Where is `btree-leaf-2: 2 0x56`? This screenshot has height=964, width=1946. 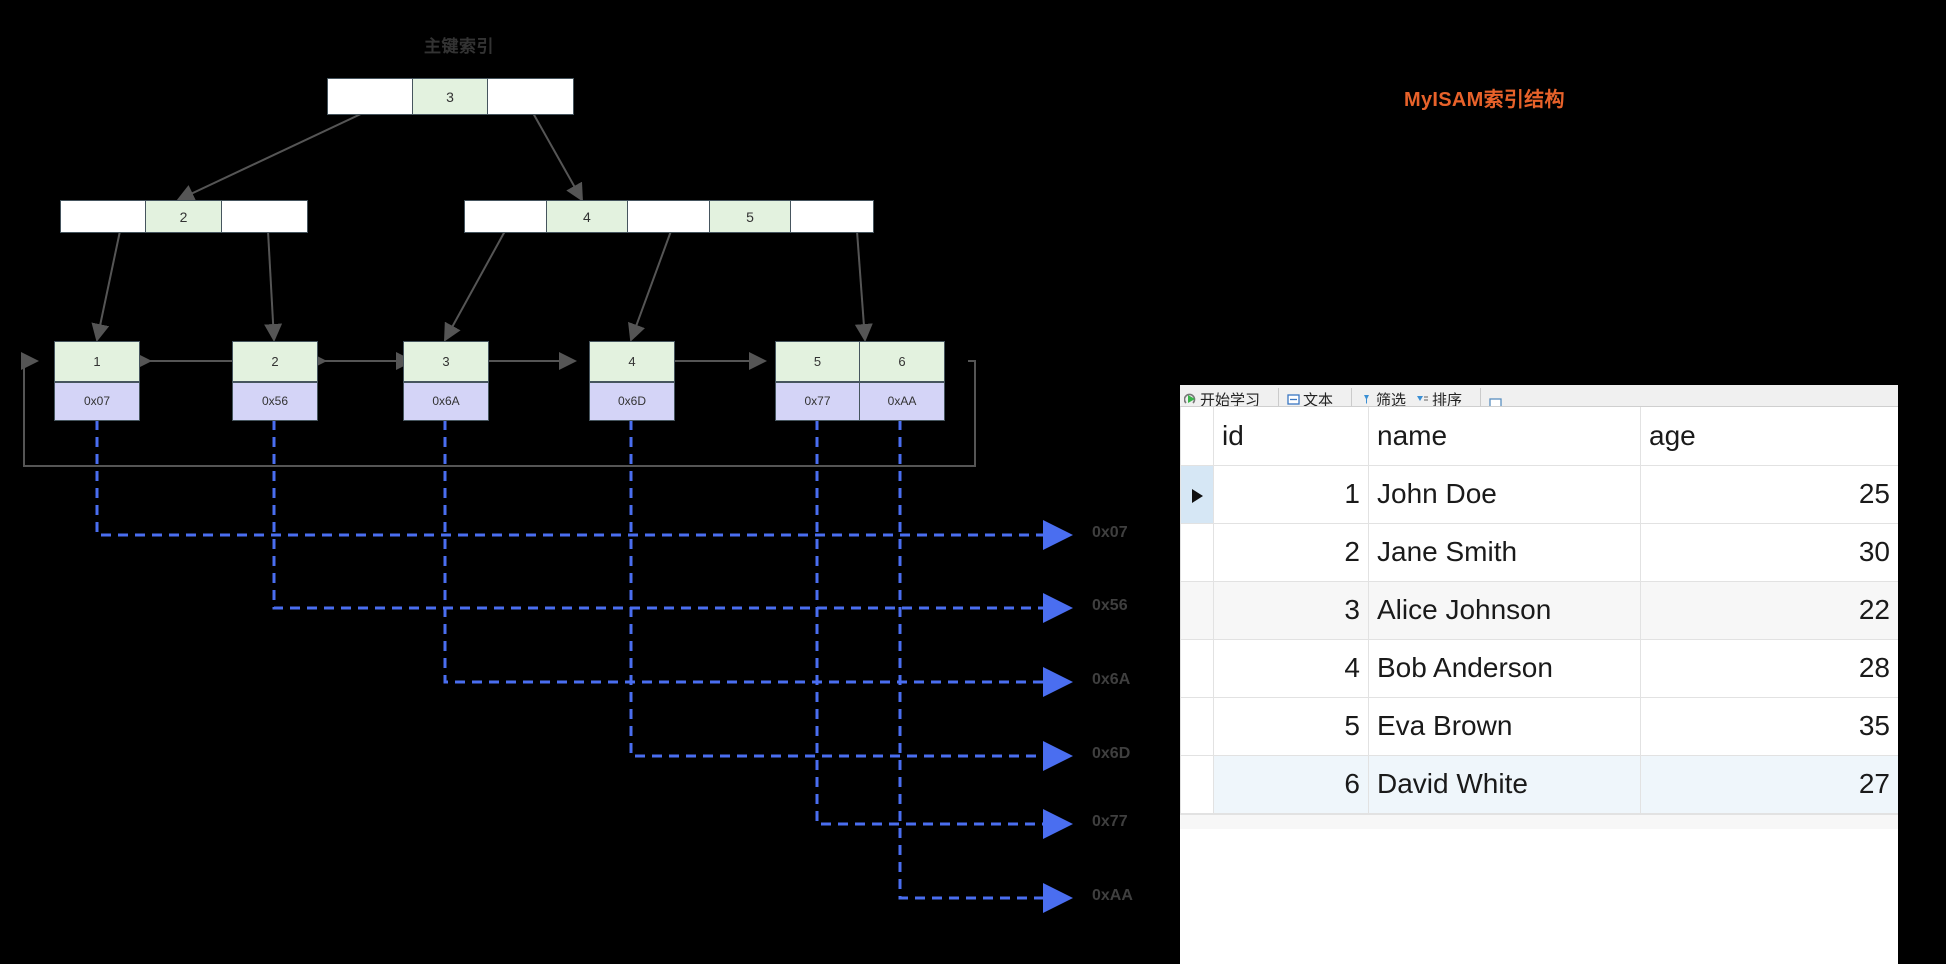 btree-leaf-2: 2 0x56 is located at coordinates (275, 381).